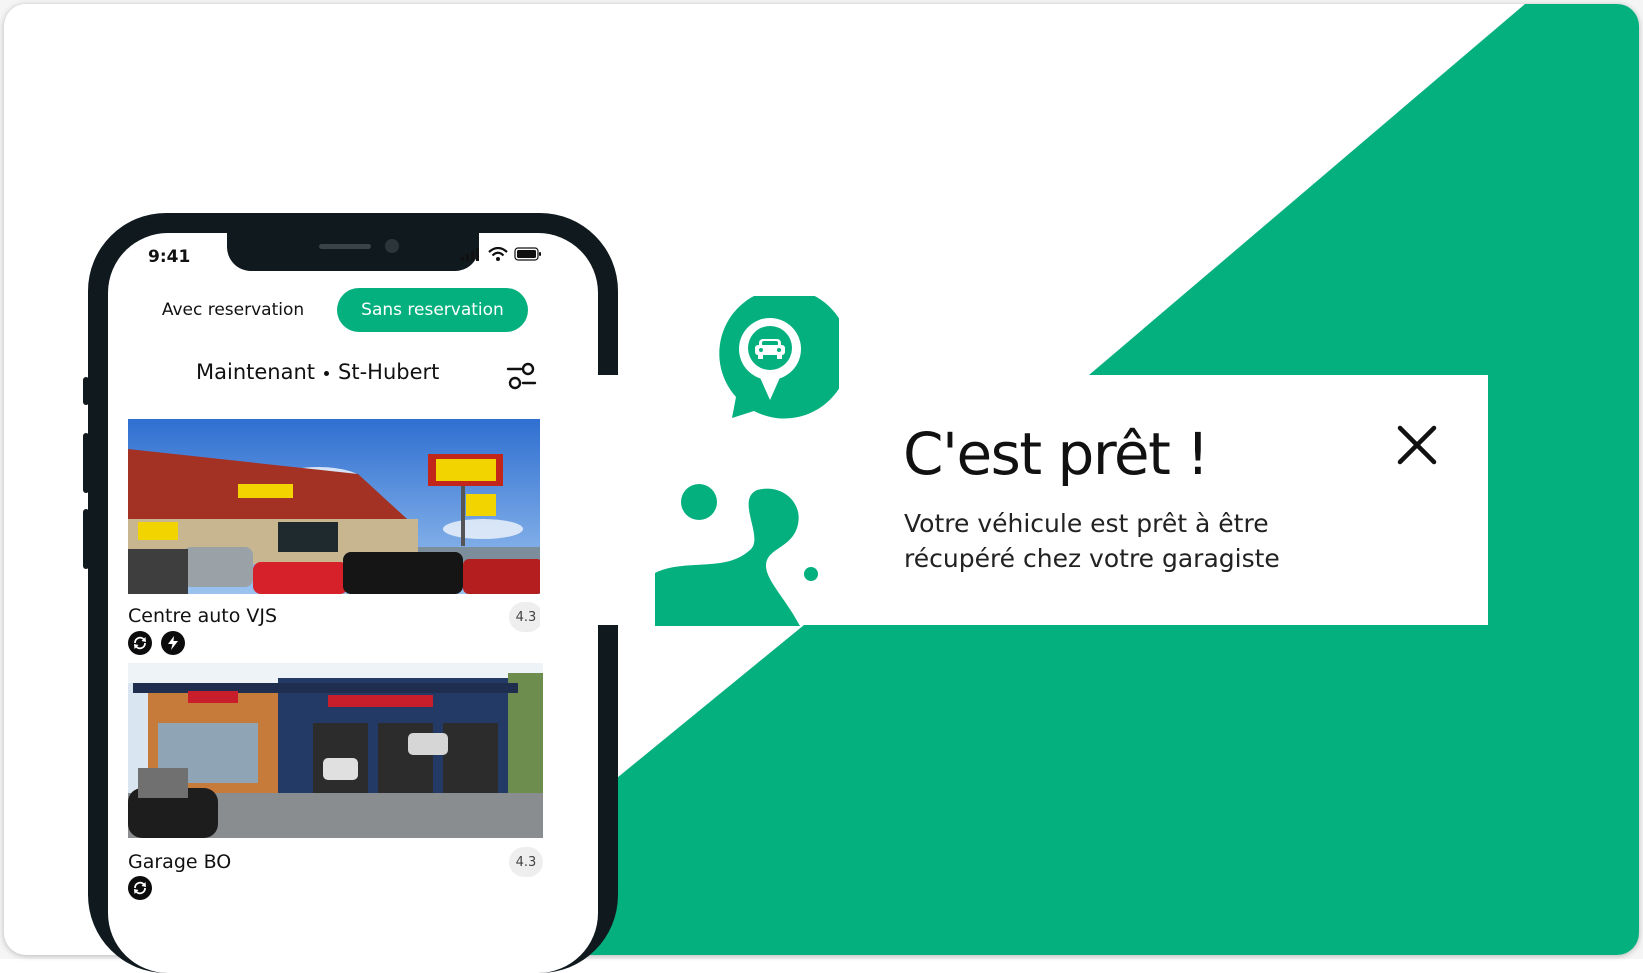 The width and height of the screenshot is (1643, 973). I want to click on status-icons, so click(501, 254).